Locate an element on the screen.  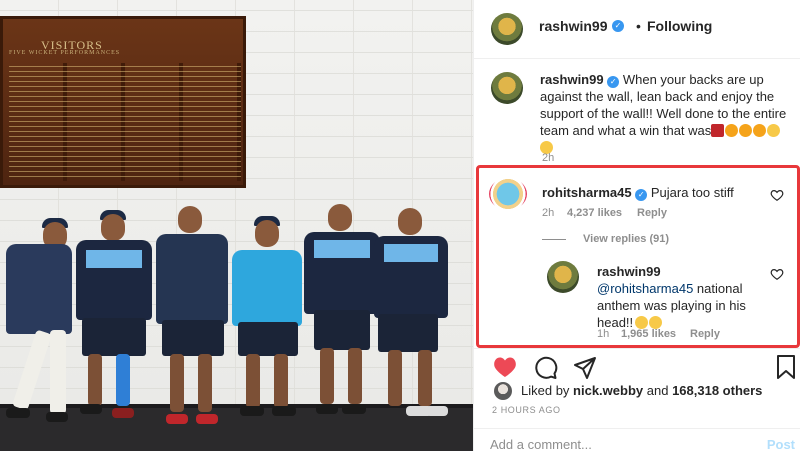
caption-avatar is located at coordinates (507, 88).